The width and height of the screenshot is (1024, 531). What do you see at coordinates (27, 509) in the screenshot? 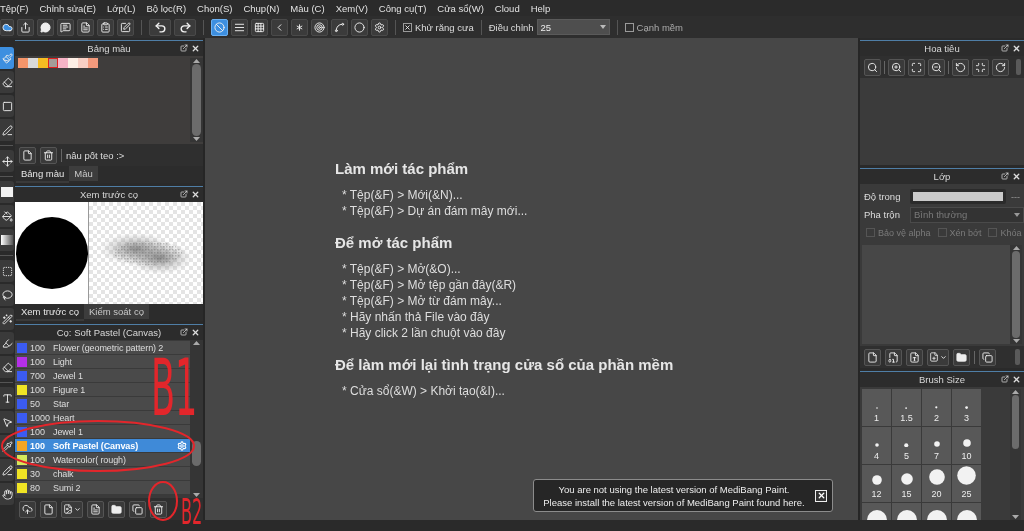
I see `cloud-upload-button` at bounding box center [27, 509].